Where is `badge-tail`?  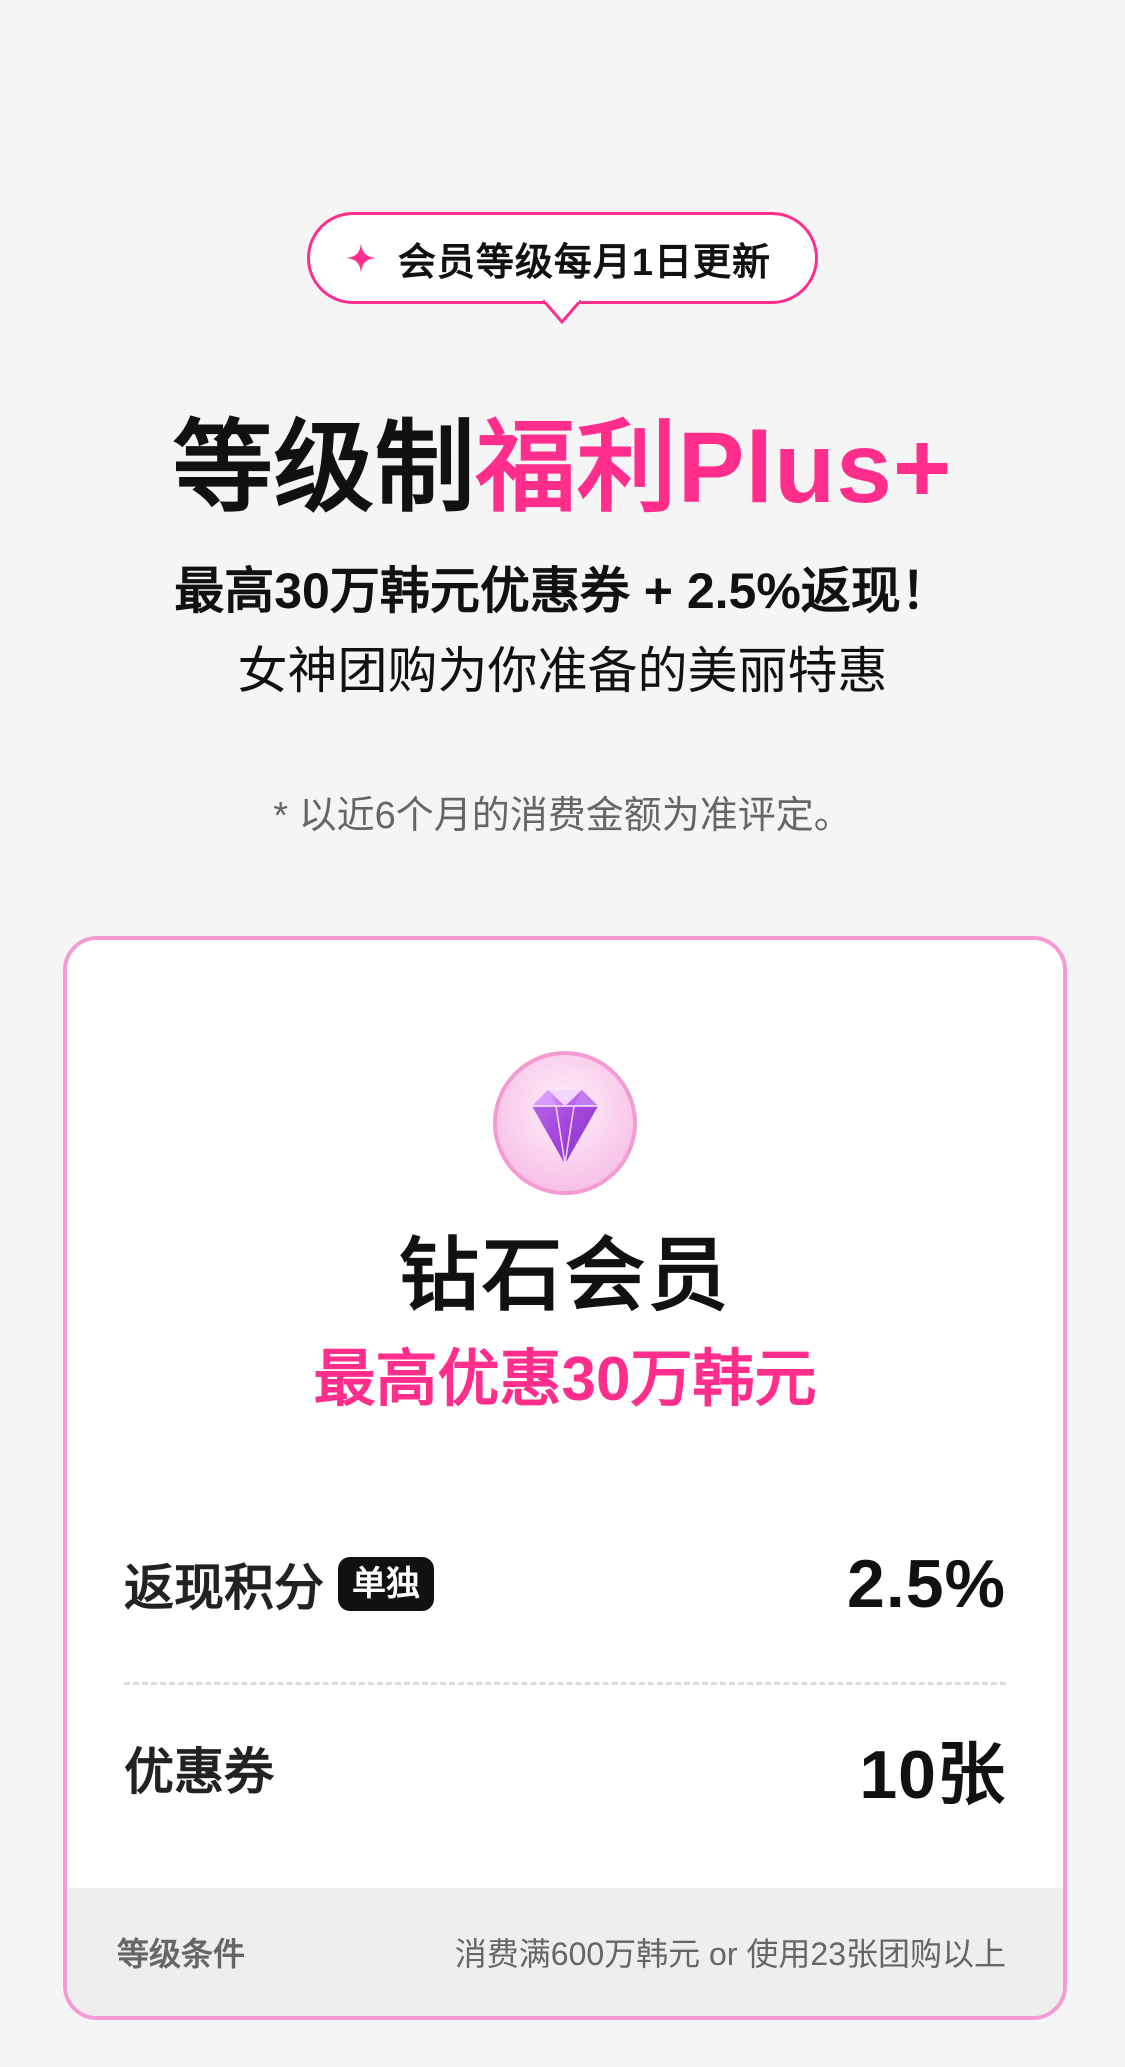 badge-tail is located at coordinates (562, 312).